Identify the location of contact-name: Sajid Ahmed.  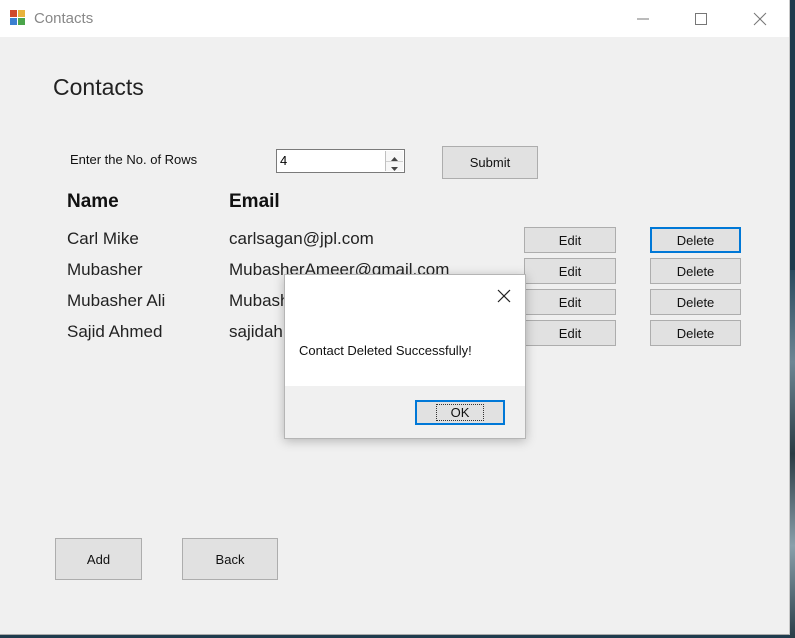
(115, 331).